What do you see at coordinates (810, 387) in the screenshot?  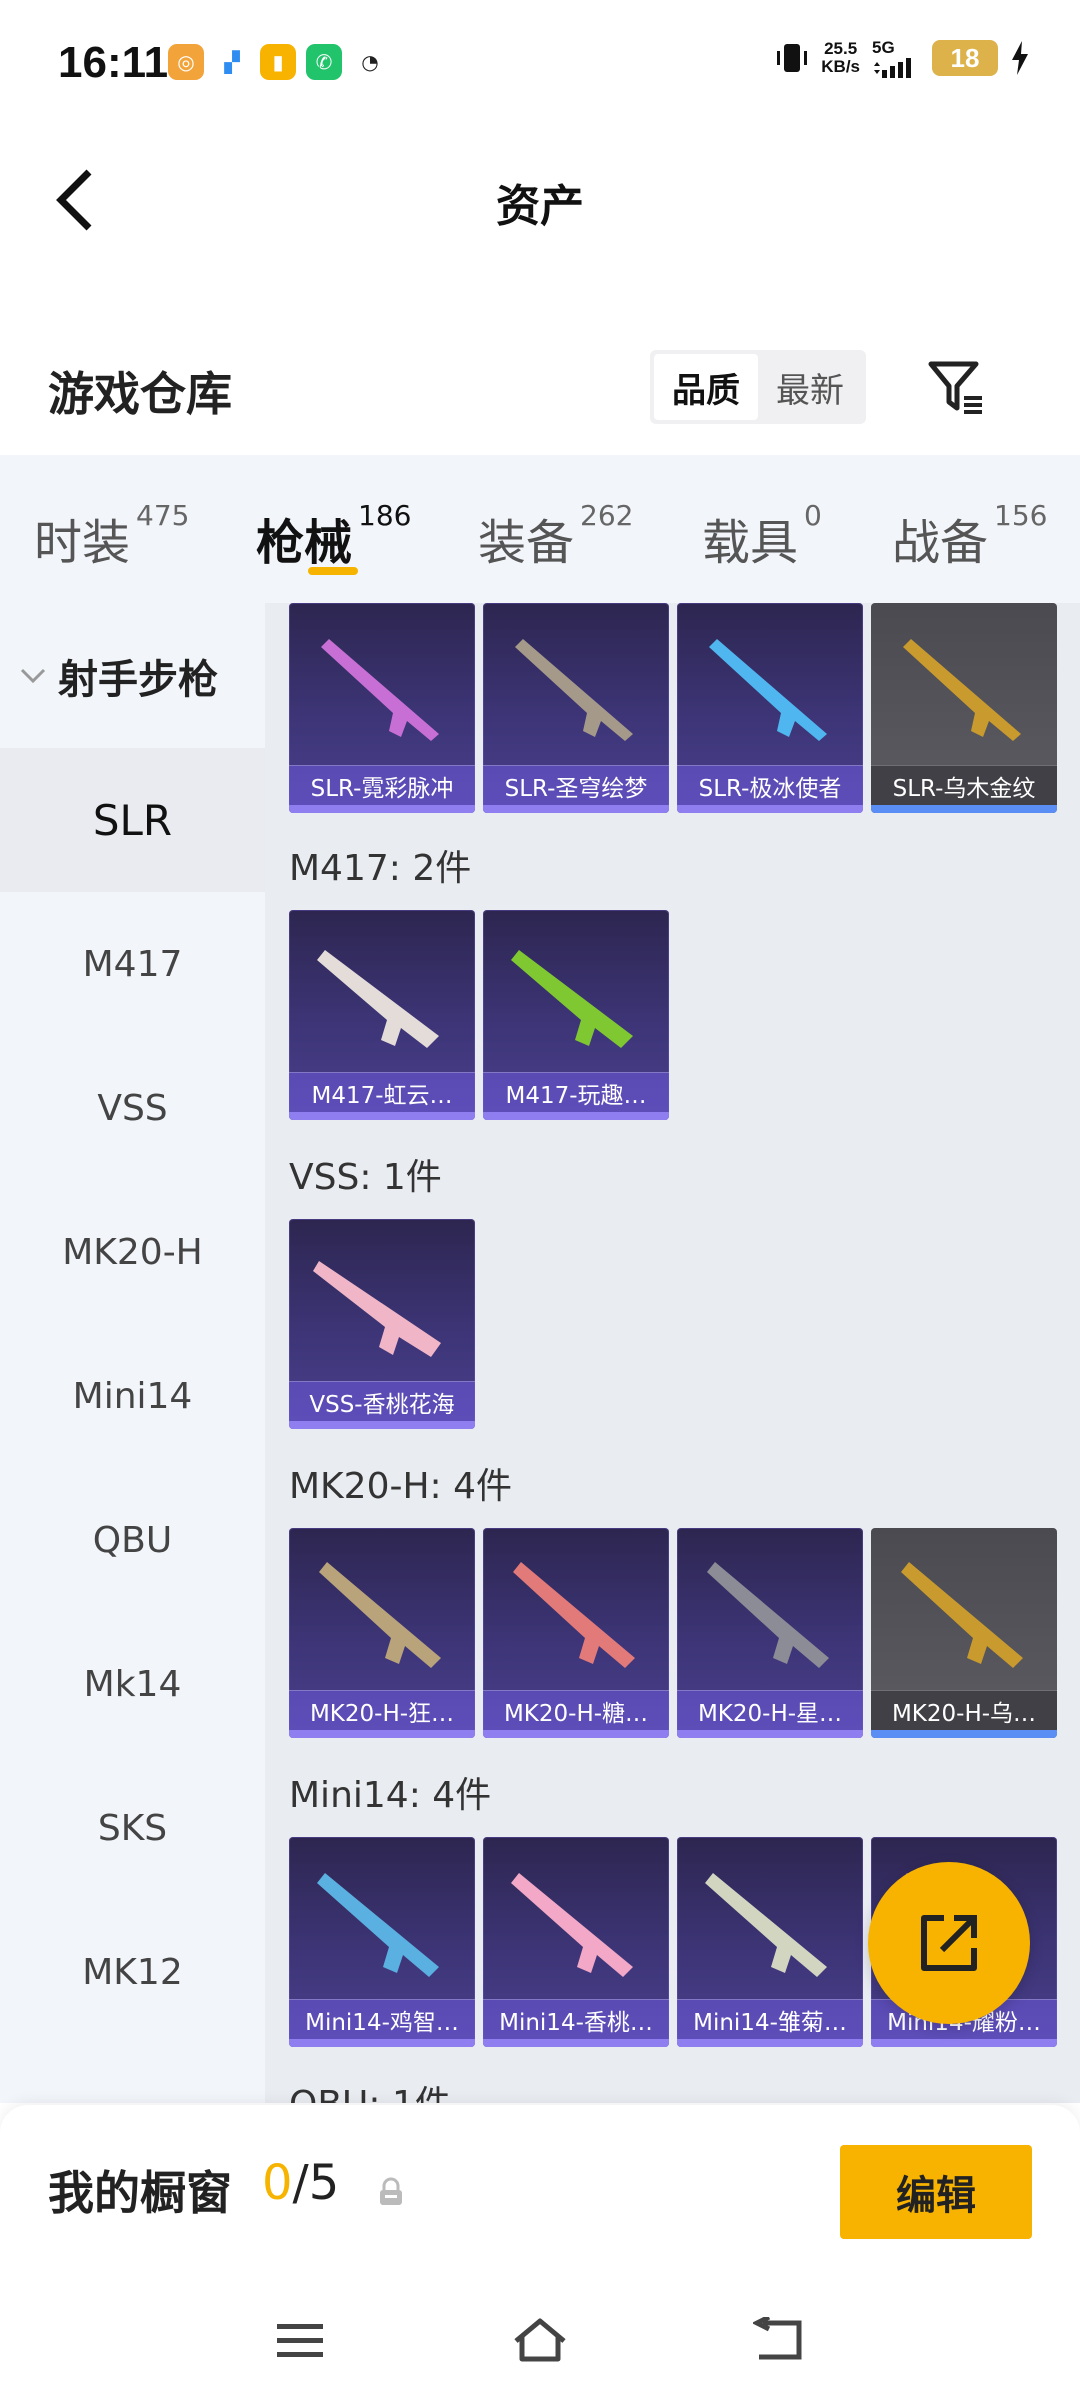 I see `sort-newest-option: 最新` at bounding box center [810, 387].